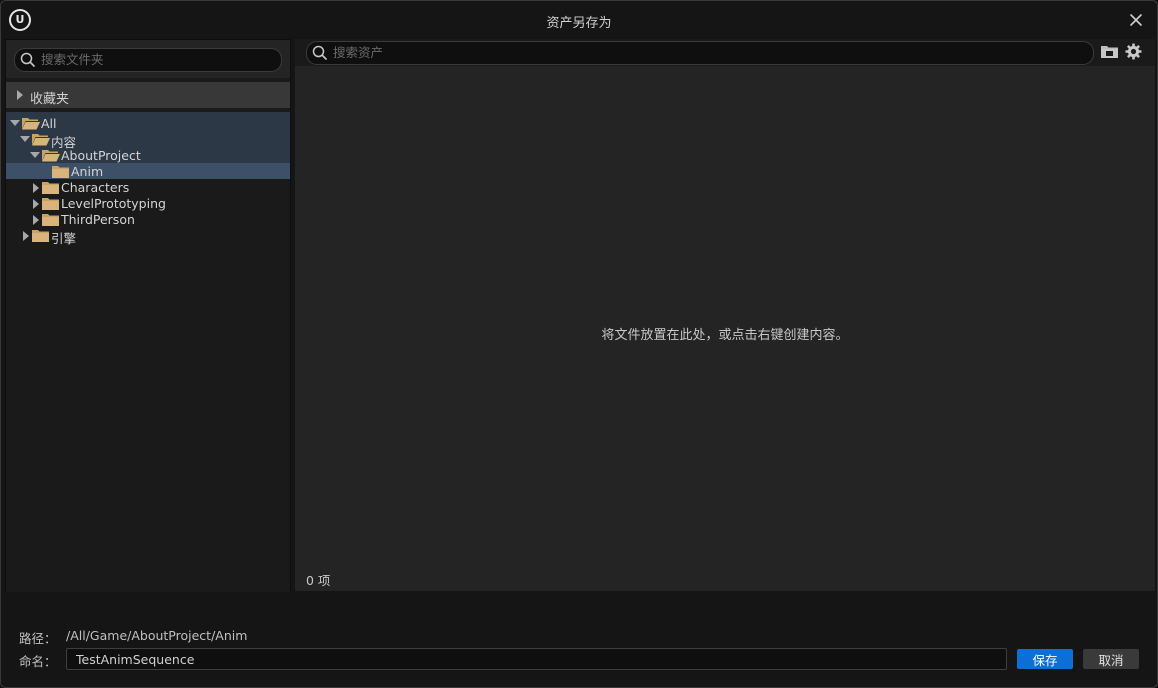 This screenshot has width=1158, height=688. I want to click on tree-item-levelprototyping: LevelPrototyping, so click(148, 203).